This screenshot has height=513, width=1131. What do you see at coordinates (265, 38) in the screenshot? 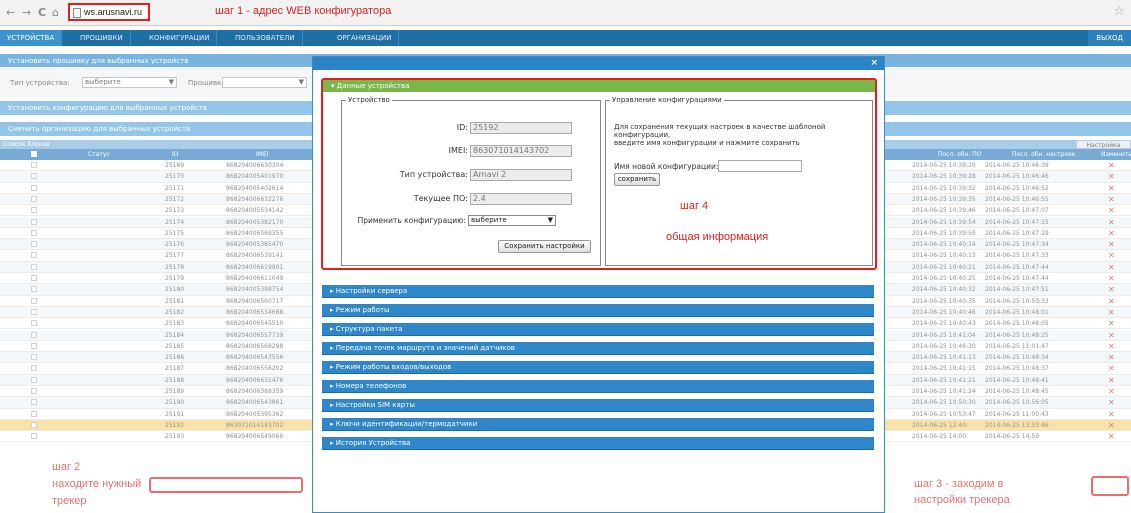
I see `tab-users: ПОЛЬЗОВАТЕЛИ` at bounding box center [265, 38].